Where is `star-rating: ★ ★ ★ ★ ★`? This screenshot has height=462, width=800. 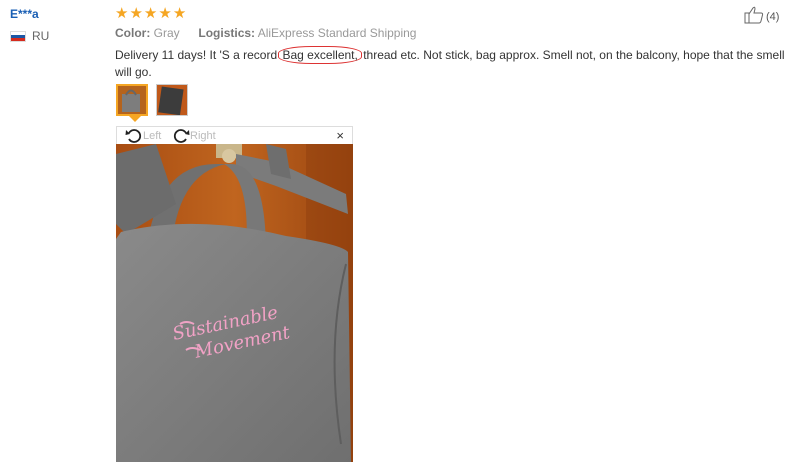
star-rating: ★ ★ ★ ★ ★ is located at coordinates (150, 13).